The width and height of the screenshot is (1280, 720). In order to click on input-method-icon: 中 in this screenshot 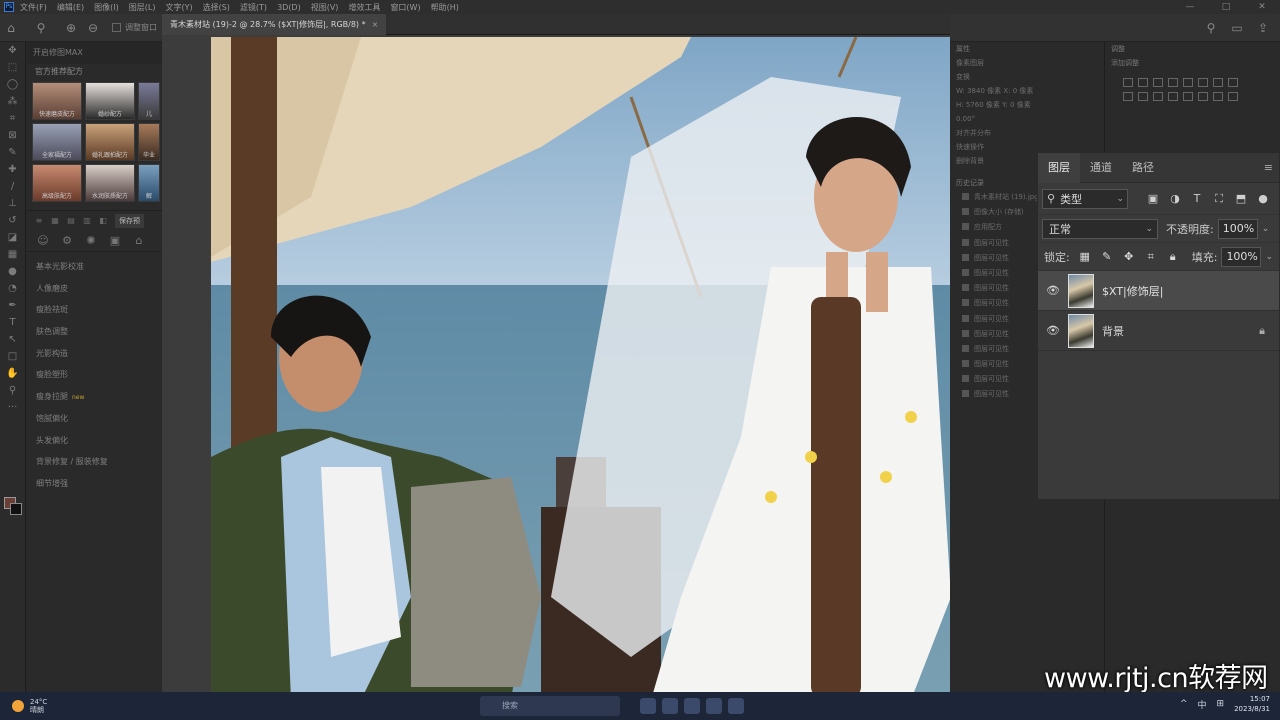, I will do `click(1202, 704)`.